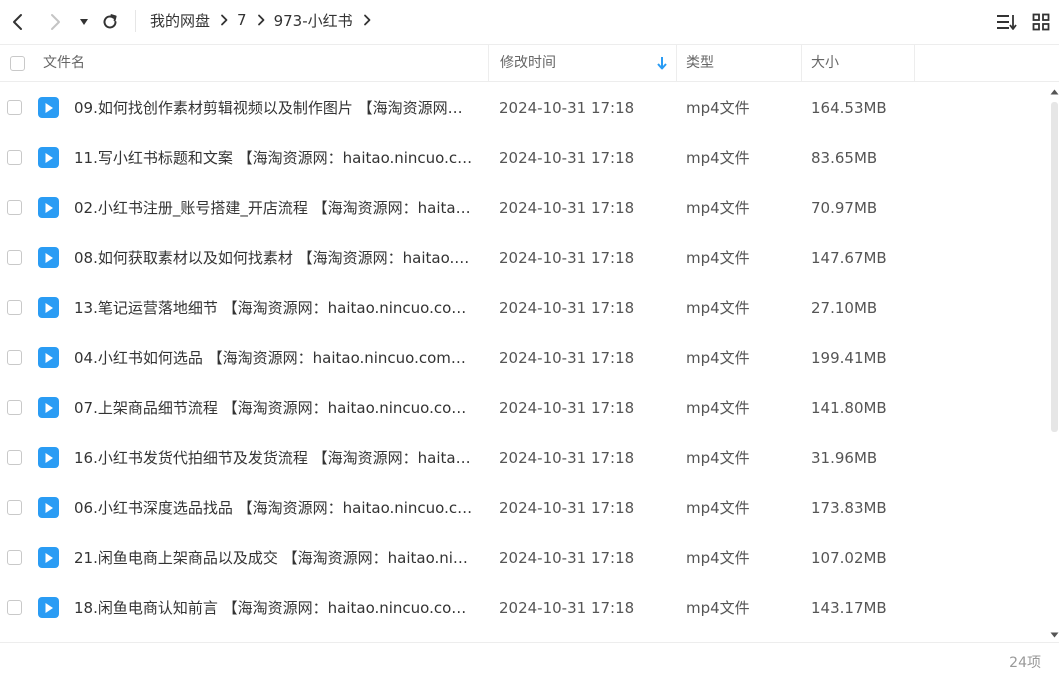 Image resolution: width=1059 pixels, height=681 pixels. I want to click on vertical-scrollbar, so click(1054, 362).